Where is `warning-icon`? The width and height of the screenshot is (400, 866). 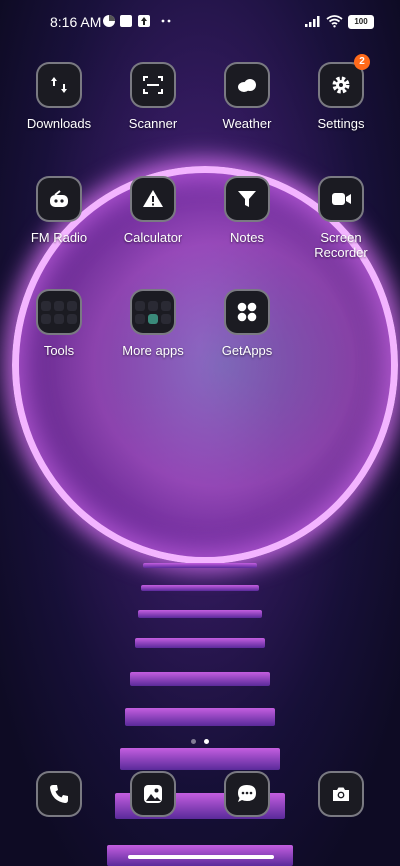
warning-icon is located at coordinates (153, 199).